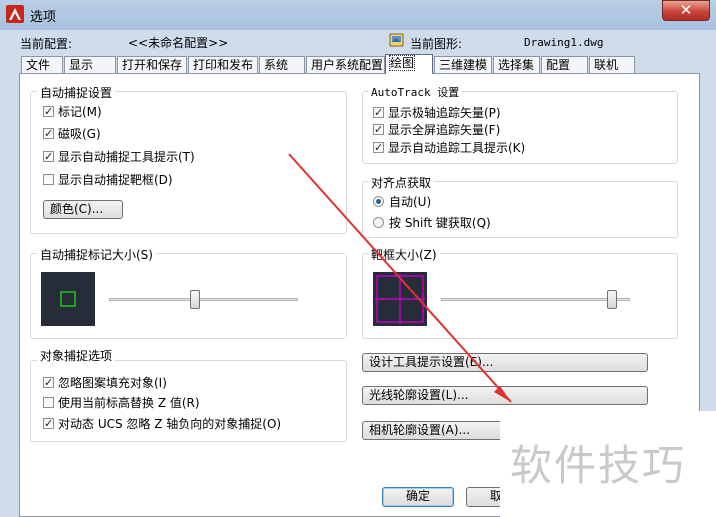 This screenshot has width=716, height=517. Describe the element at coordinates (345, 64) in the screenshot. I see `tab-user-preferences: 用户系统配置` at that location.